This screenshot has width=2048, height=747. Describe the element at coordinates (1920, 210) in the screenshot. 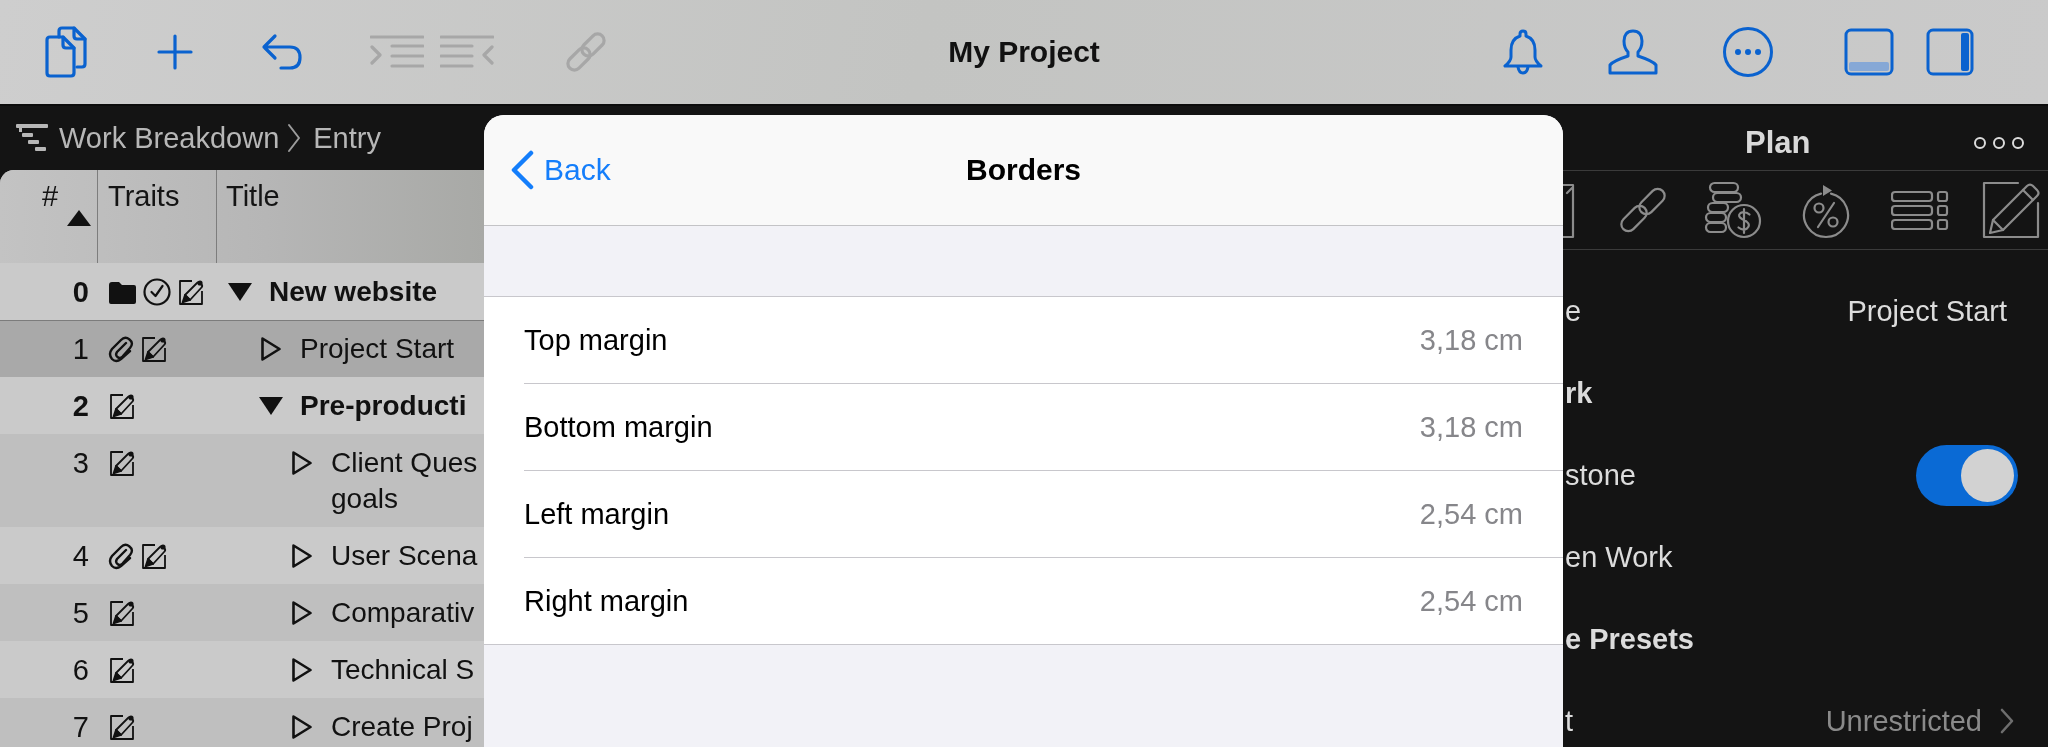

I see `list-icon` at that location.